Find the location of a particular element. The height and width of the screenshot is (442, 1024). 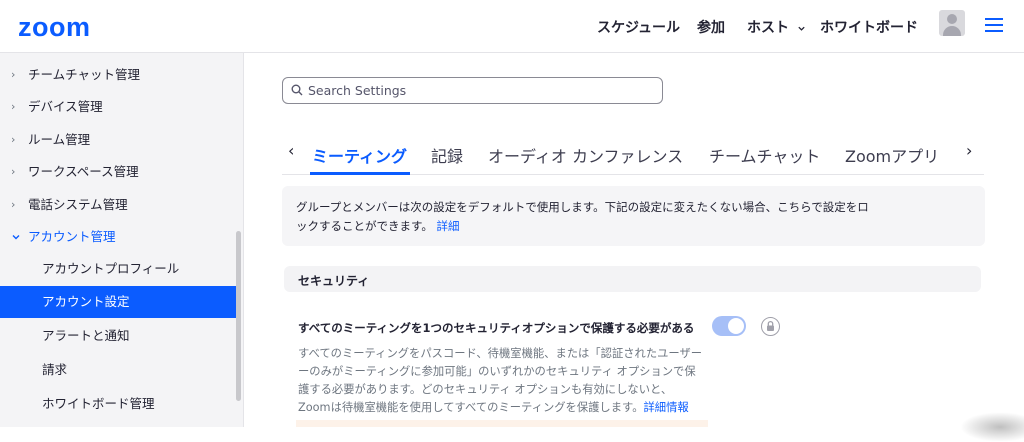

nav-schedule: スケジュール is located at coordinates (638, 27).